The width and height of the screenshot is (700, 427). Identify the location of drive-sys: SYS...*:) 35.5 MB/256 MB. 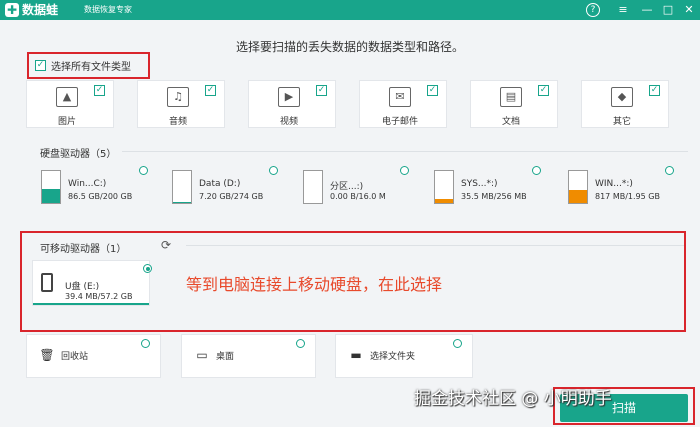
(480, 186).